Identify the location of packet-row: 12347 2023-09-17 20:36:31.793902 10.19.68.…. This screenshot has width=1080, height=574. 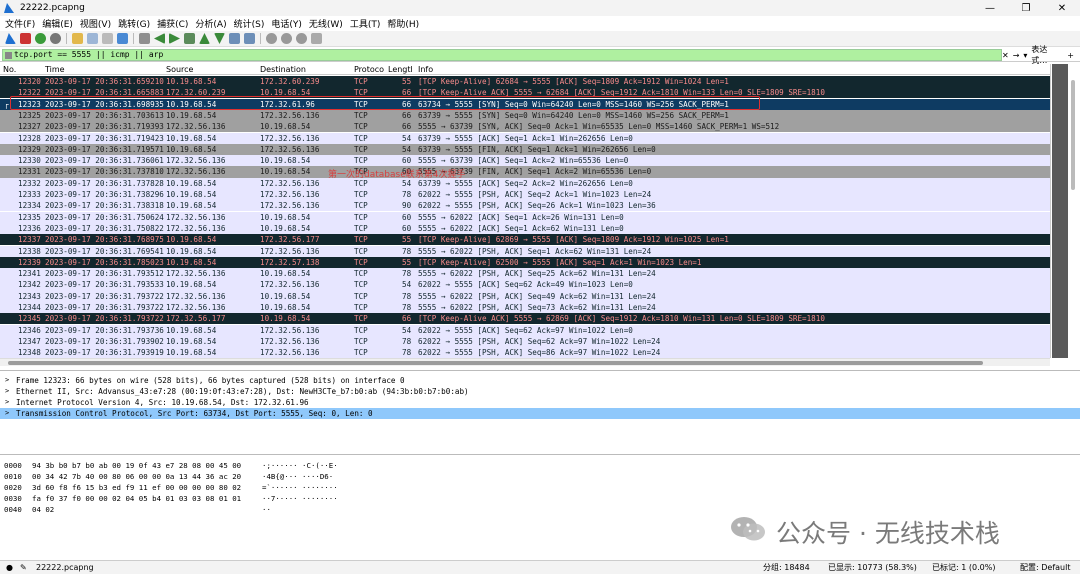
(525, 341).